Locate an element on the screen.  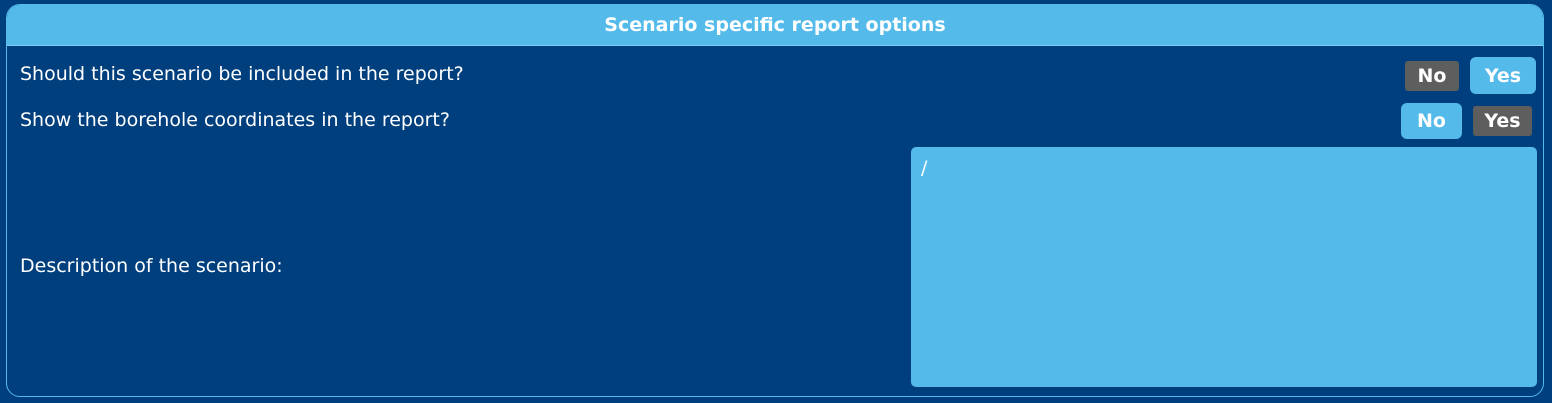
include-in-report-no-button: No is located at coordinates (1432, 76).